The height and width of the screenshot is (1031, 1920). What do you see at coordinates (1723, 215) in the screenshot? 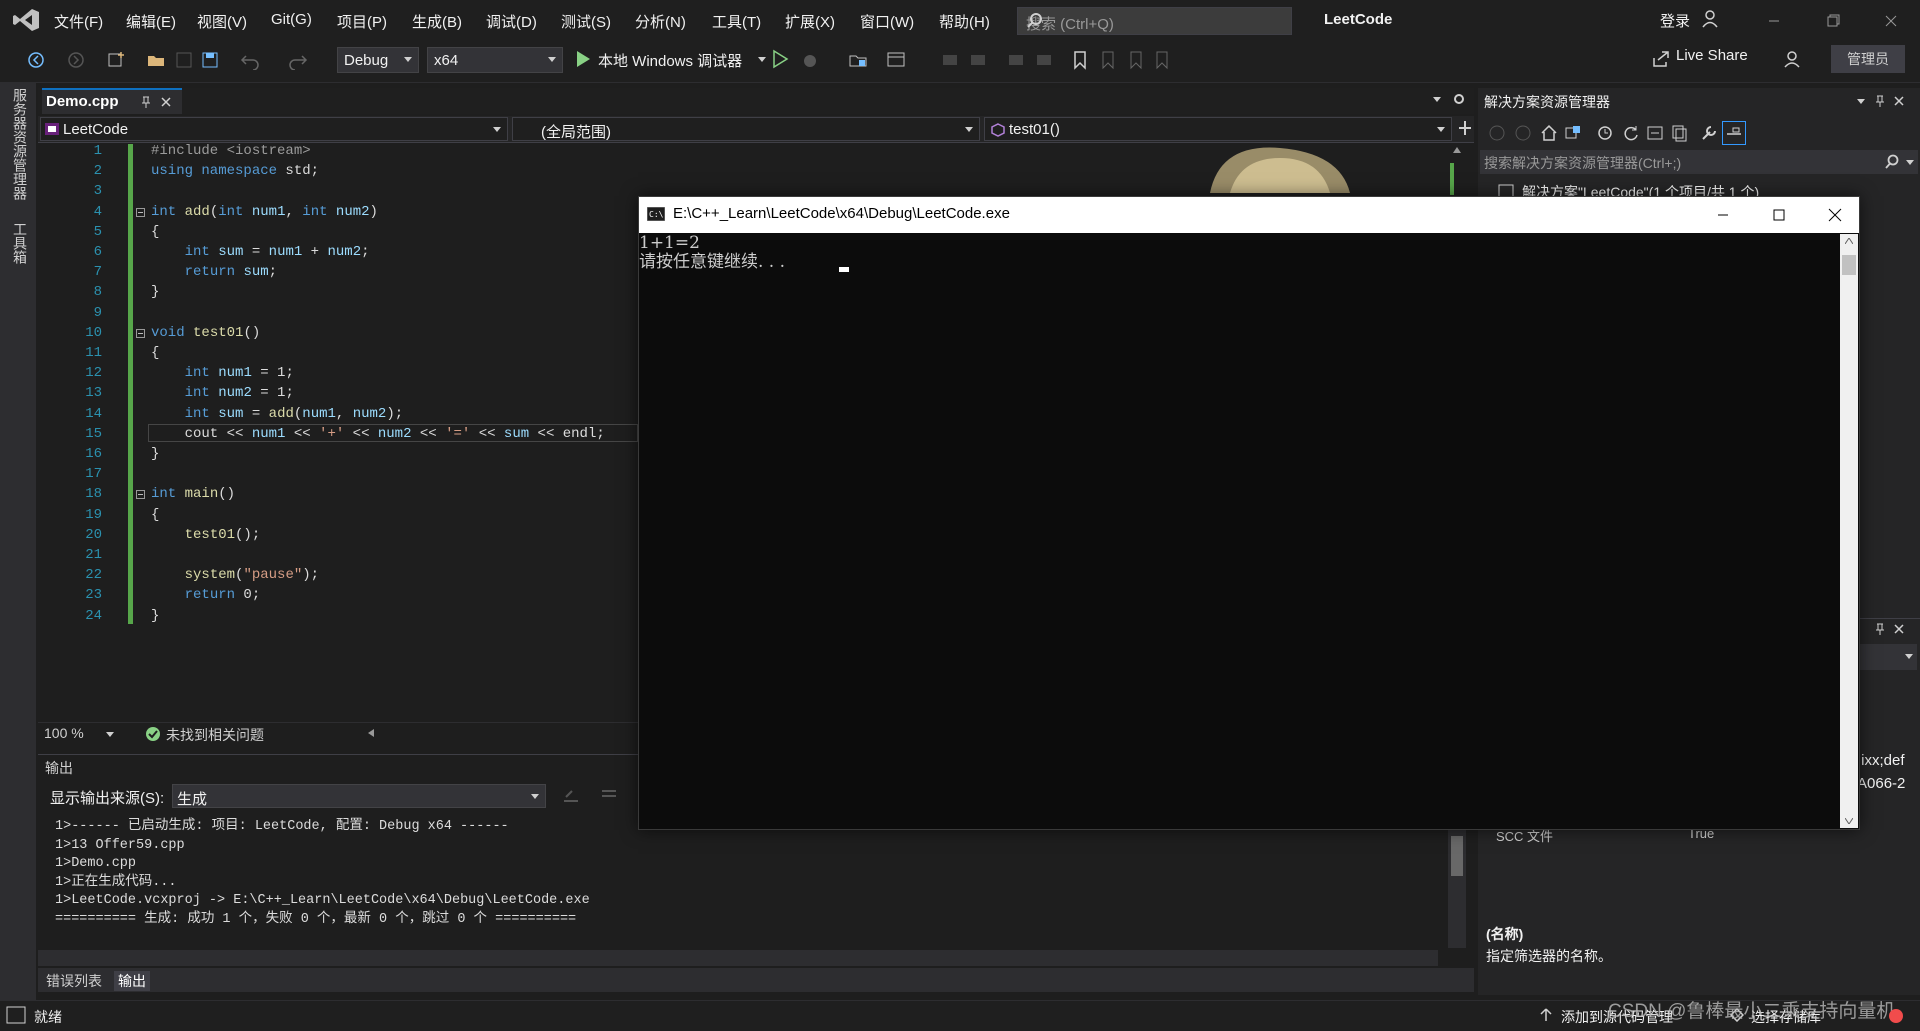
I see `console-minimize-icon` at bounding box center [1723, 215].